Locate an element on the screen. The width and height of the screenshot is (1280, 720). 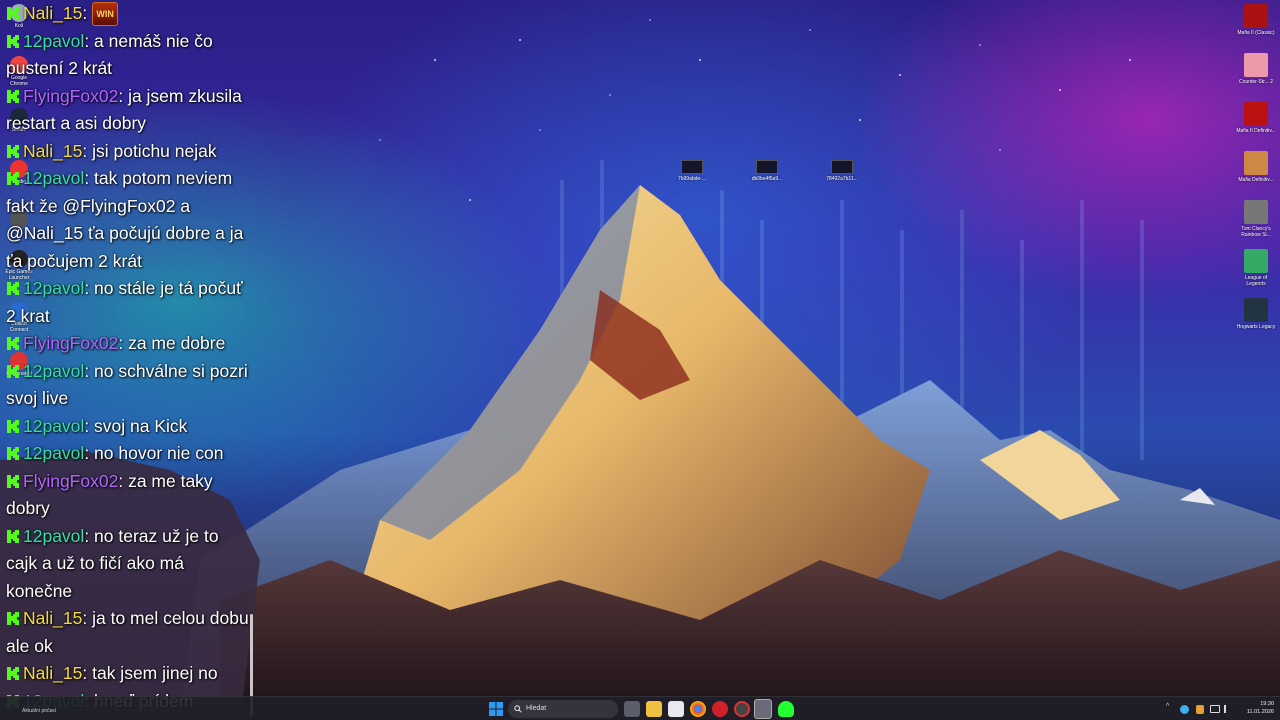
chat-message-text: jsi potichu nejak is located at coordinates (154, 150).